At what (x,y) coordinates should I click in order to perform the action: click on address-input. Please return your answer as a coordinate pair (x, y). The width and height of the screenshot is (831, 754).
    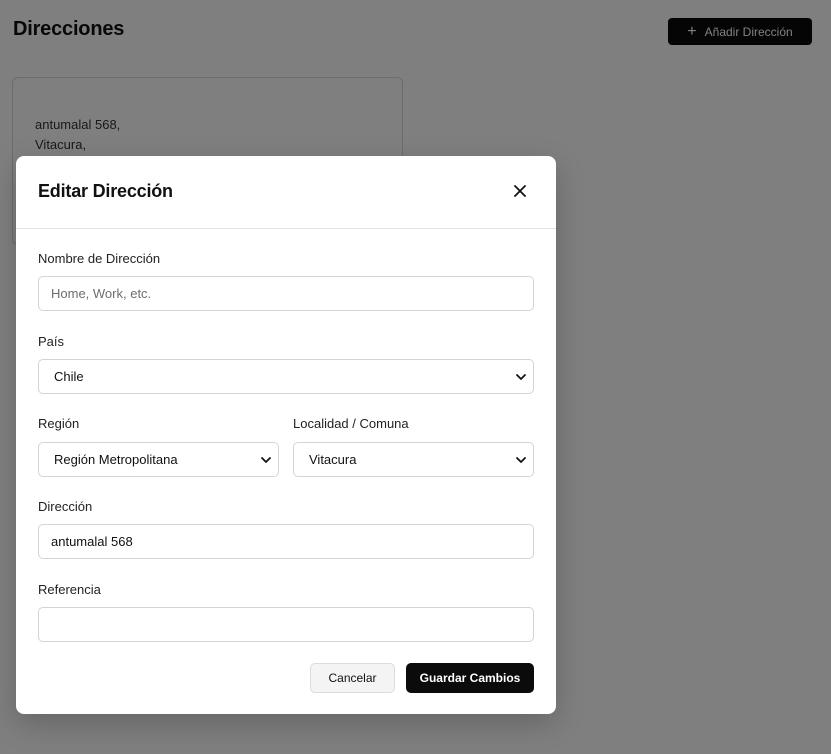
    Looking at the image, I should click on (286, 541).